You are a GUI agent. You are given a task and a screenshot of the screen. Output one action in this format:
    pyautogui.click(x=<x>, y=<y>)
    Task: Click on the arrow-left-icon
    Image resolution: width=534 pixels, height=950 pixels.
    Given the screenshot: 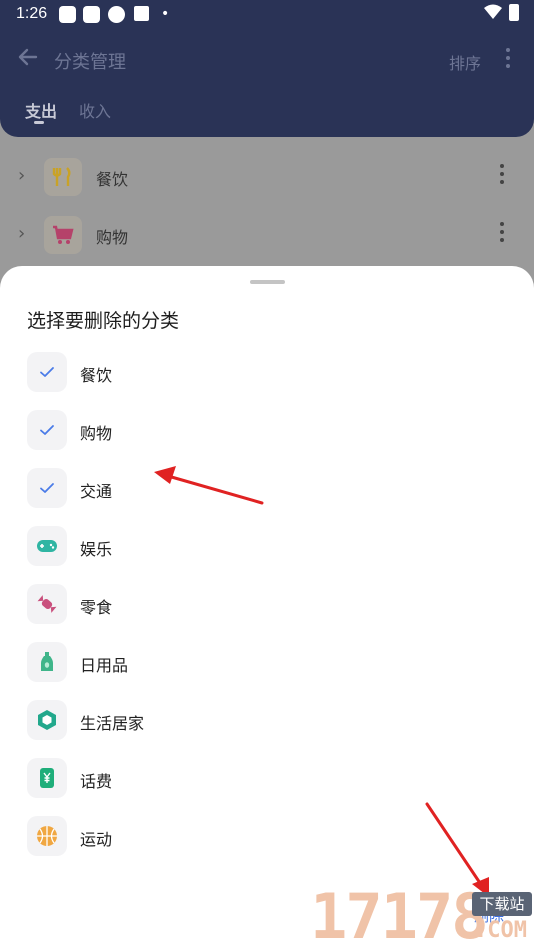 What is the action you would take?
    pyautogui.click(x=28, y=57)
    